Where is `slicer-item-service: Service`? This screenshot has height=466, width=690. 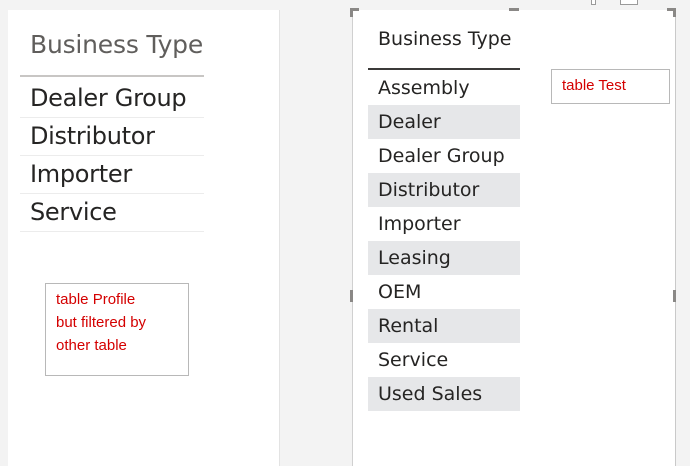
slicer-item-service: Service is located at coordinates (112, 213).